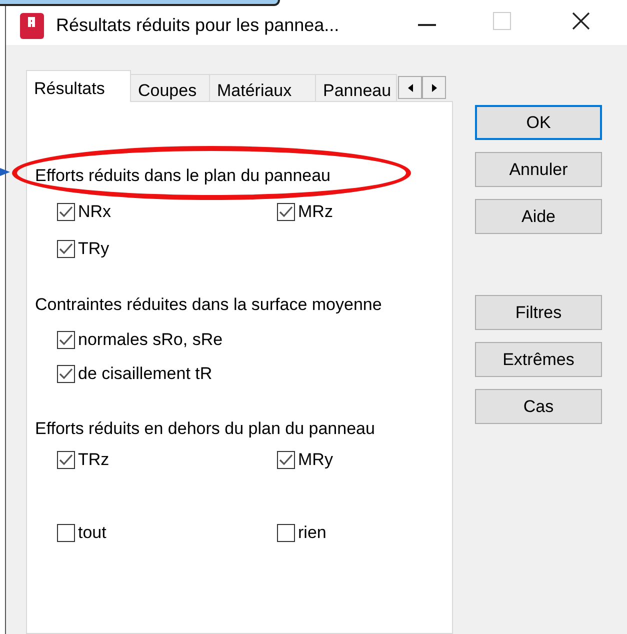  What do you see at coordinates (538, 312) in the screenshot?
I see `dialog-button: Filtres` at bounding box center [538, 312].